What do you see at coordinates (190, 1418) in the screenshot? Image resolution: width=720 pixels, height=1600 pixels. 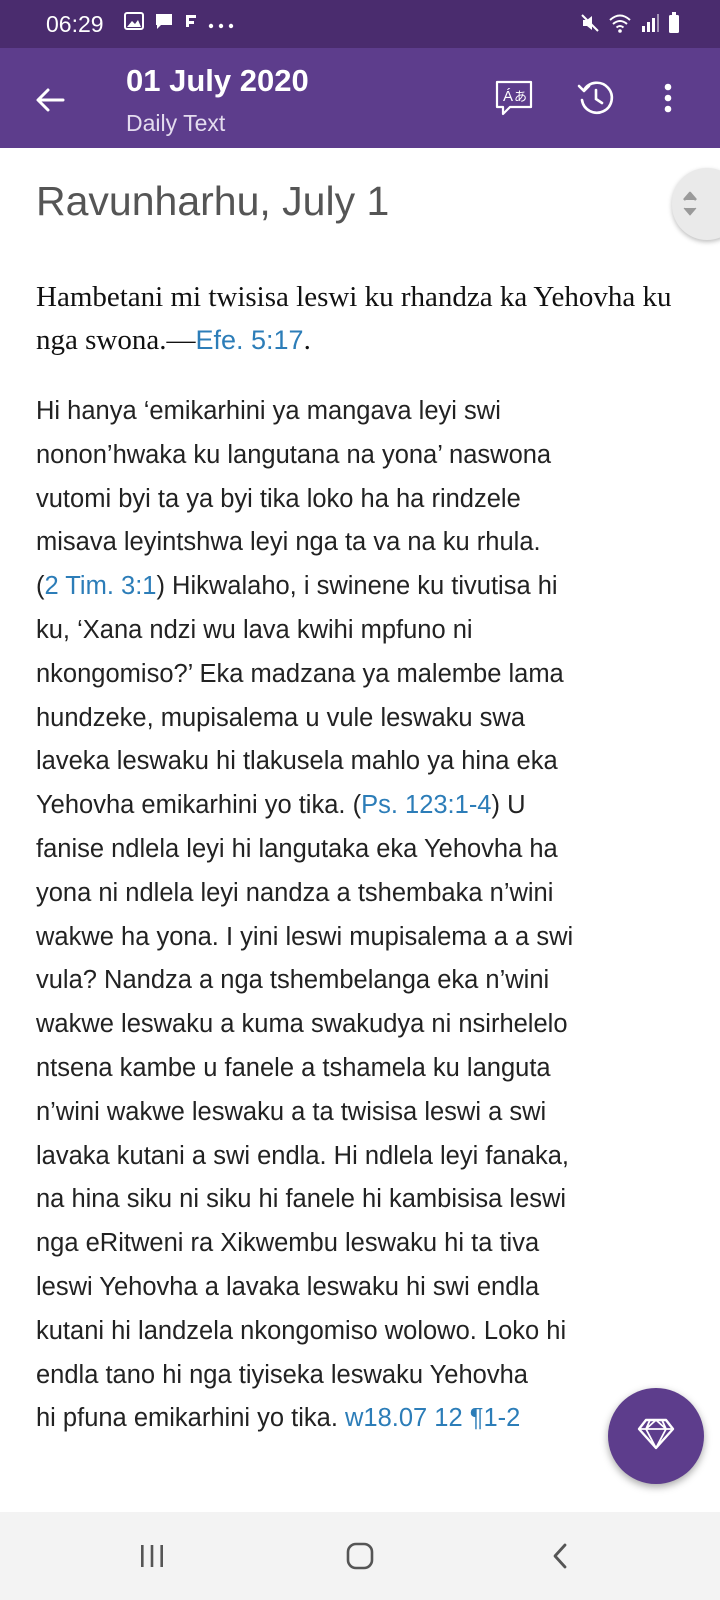 I see `comment-text: hi pfuna emikarhini yo tika.` at bounding box center [190, 1418].